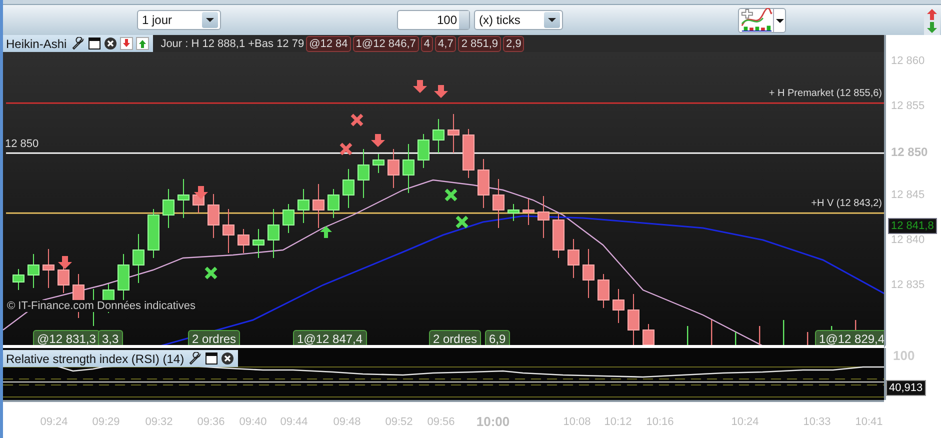  Describe the element at coordinates (849, 337) in the screenshot. I see `order-tag: 1@12 829,4` at that location.